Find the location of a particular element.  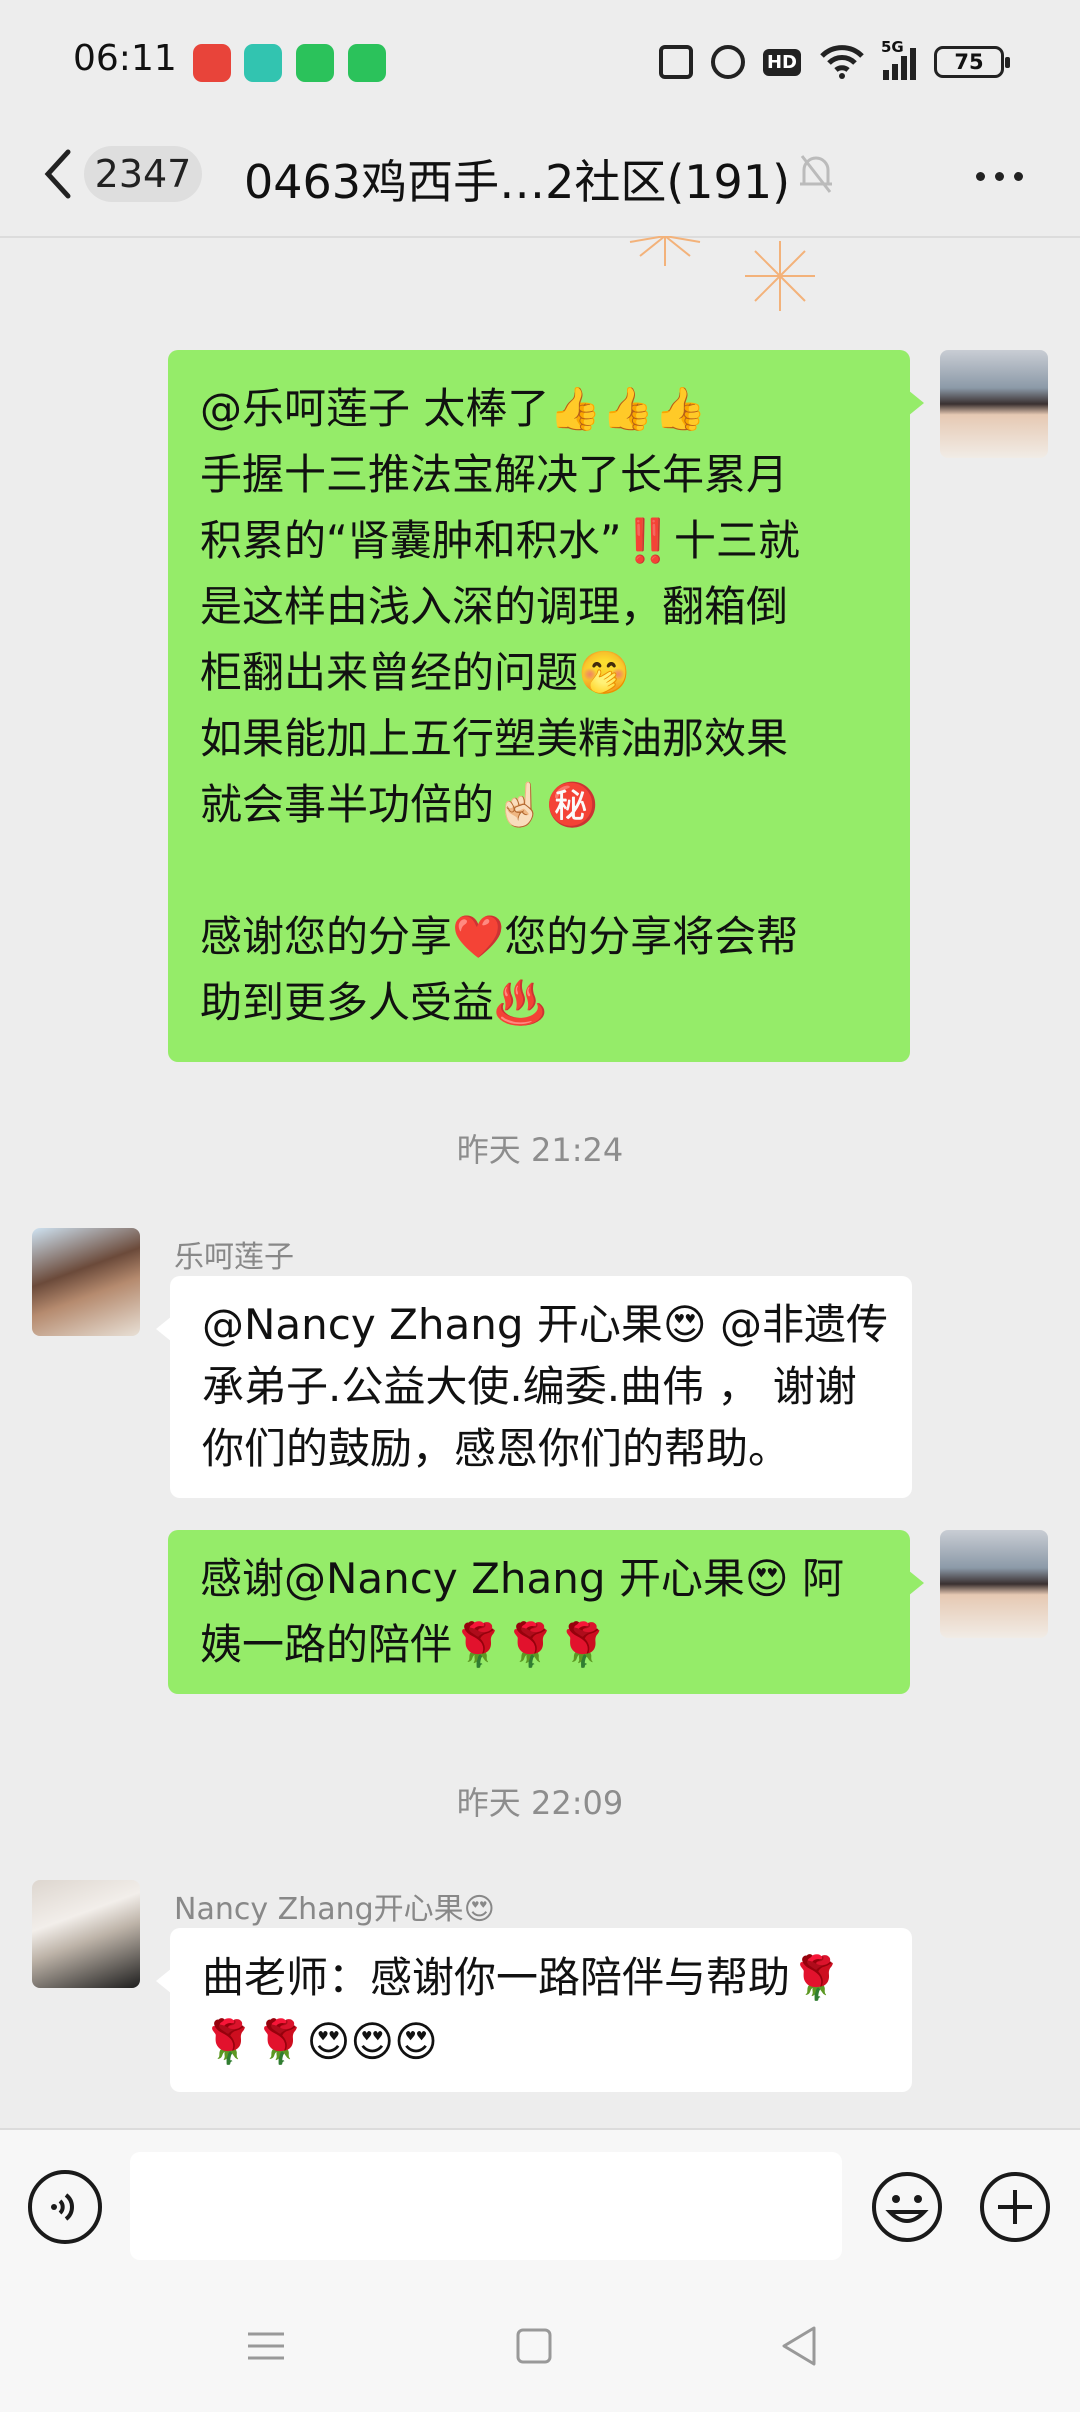

status-bar: 06:11 HD 5G 75 is located at coordinates (540, 62).